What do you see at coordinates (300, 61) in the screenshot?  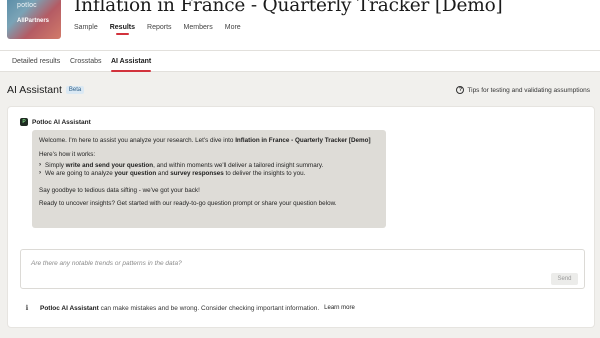 I see `results-subtabs: Detailed results Crosstabs AI Assistant` at bounding box center [300, 61].